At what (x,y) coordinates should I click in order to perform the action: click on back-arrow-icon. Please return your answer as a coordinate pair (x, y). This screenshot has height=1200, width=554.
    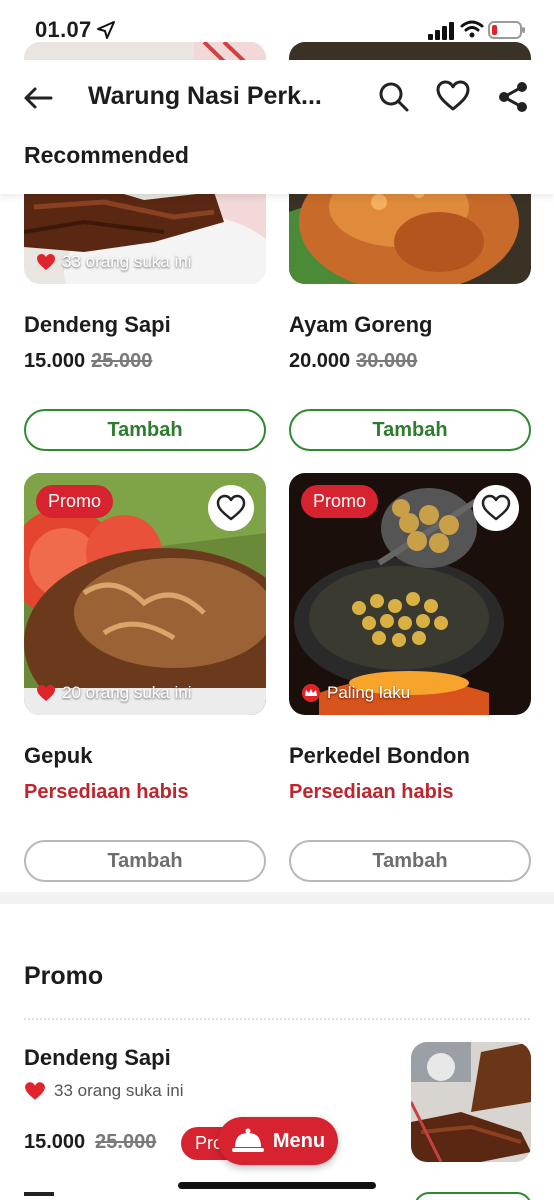
    Looking at the image, I should click on (38, 98).